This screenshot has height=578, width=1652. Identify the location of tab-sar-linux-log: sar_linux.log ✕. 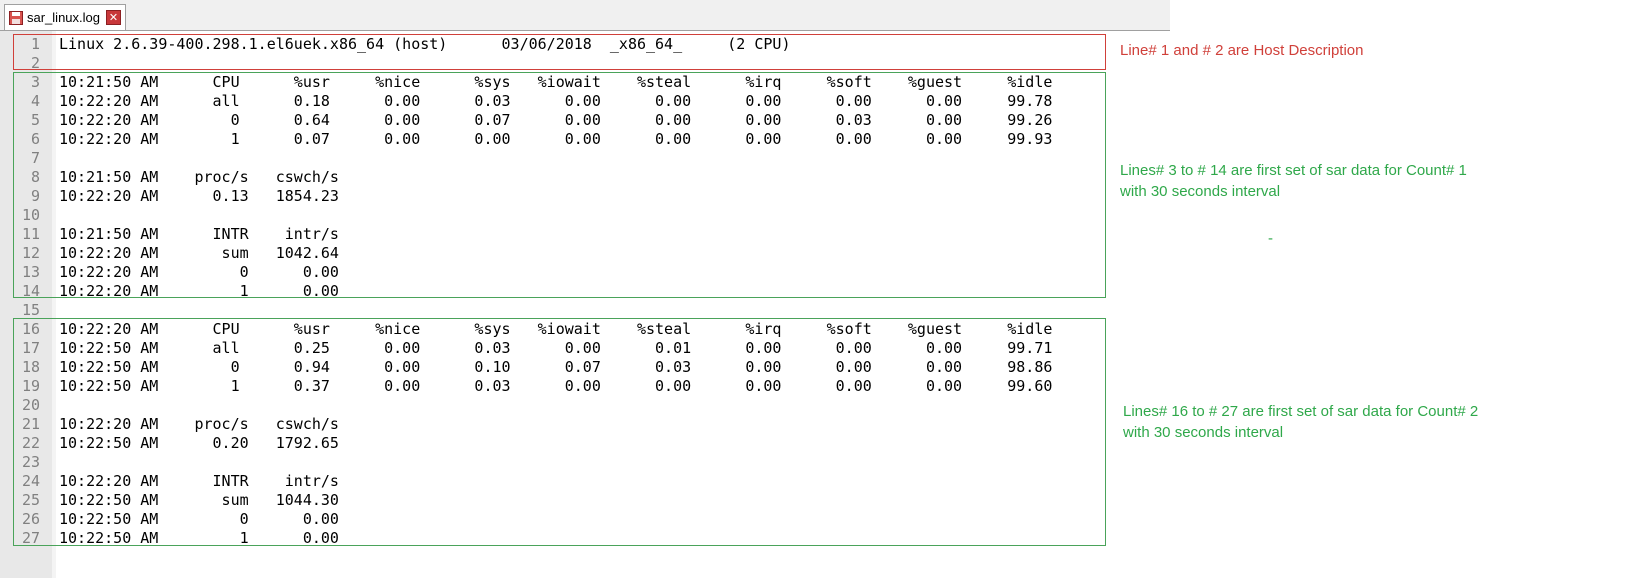
(65, 17).